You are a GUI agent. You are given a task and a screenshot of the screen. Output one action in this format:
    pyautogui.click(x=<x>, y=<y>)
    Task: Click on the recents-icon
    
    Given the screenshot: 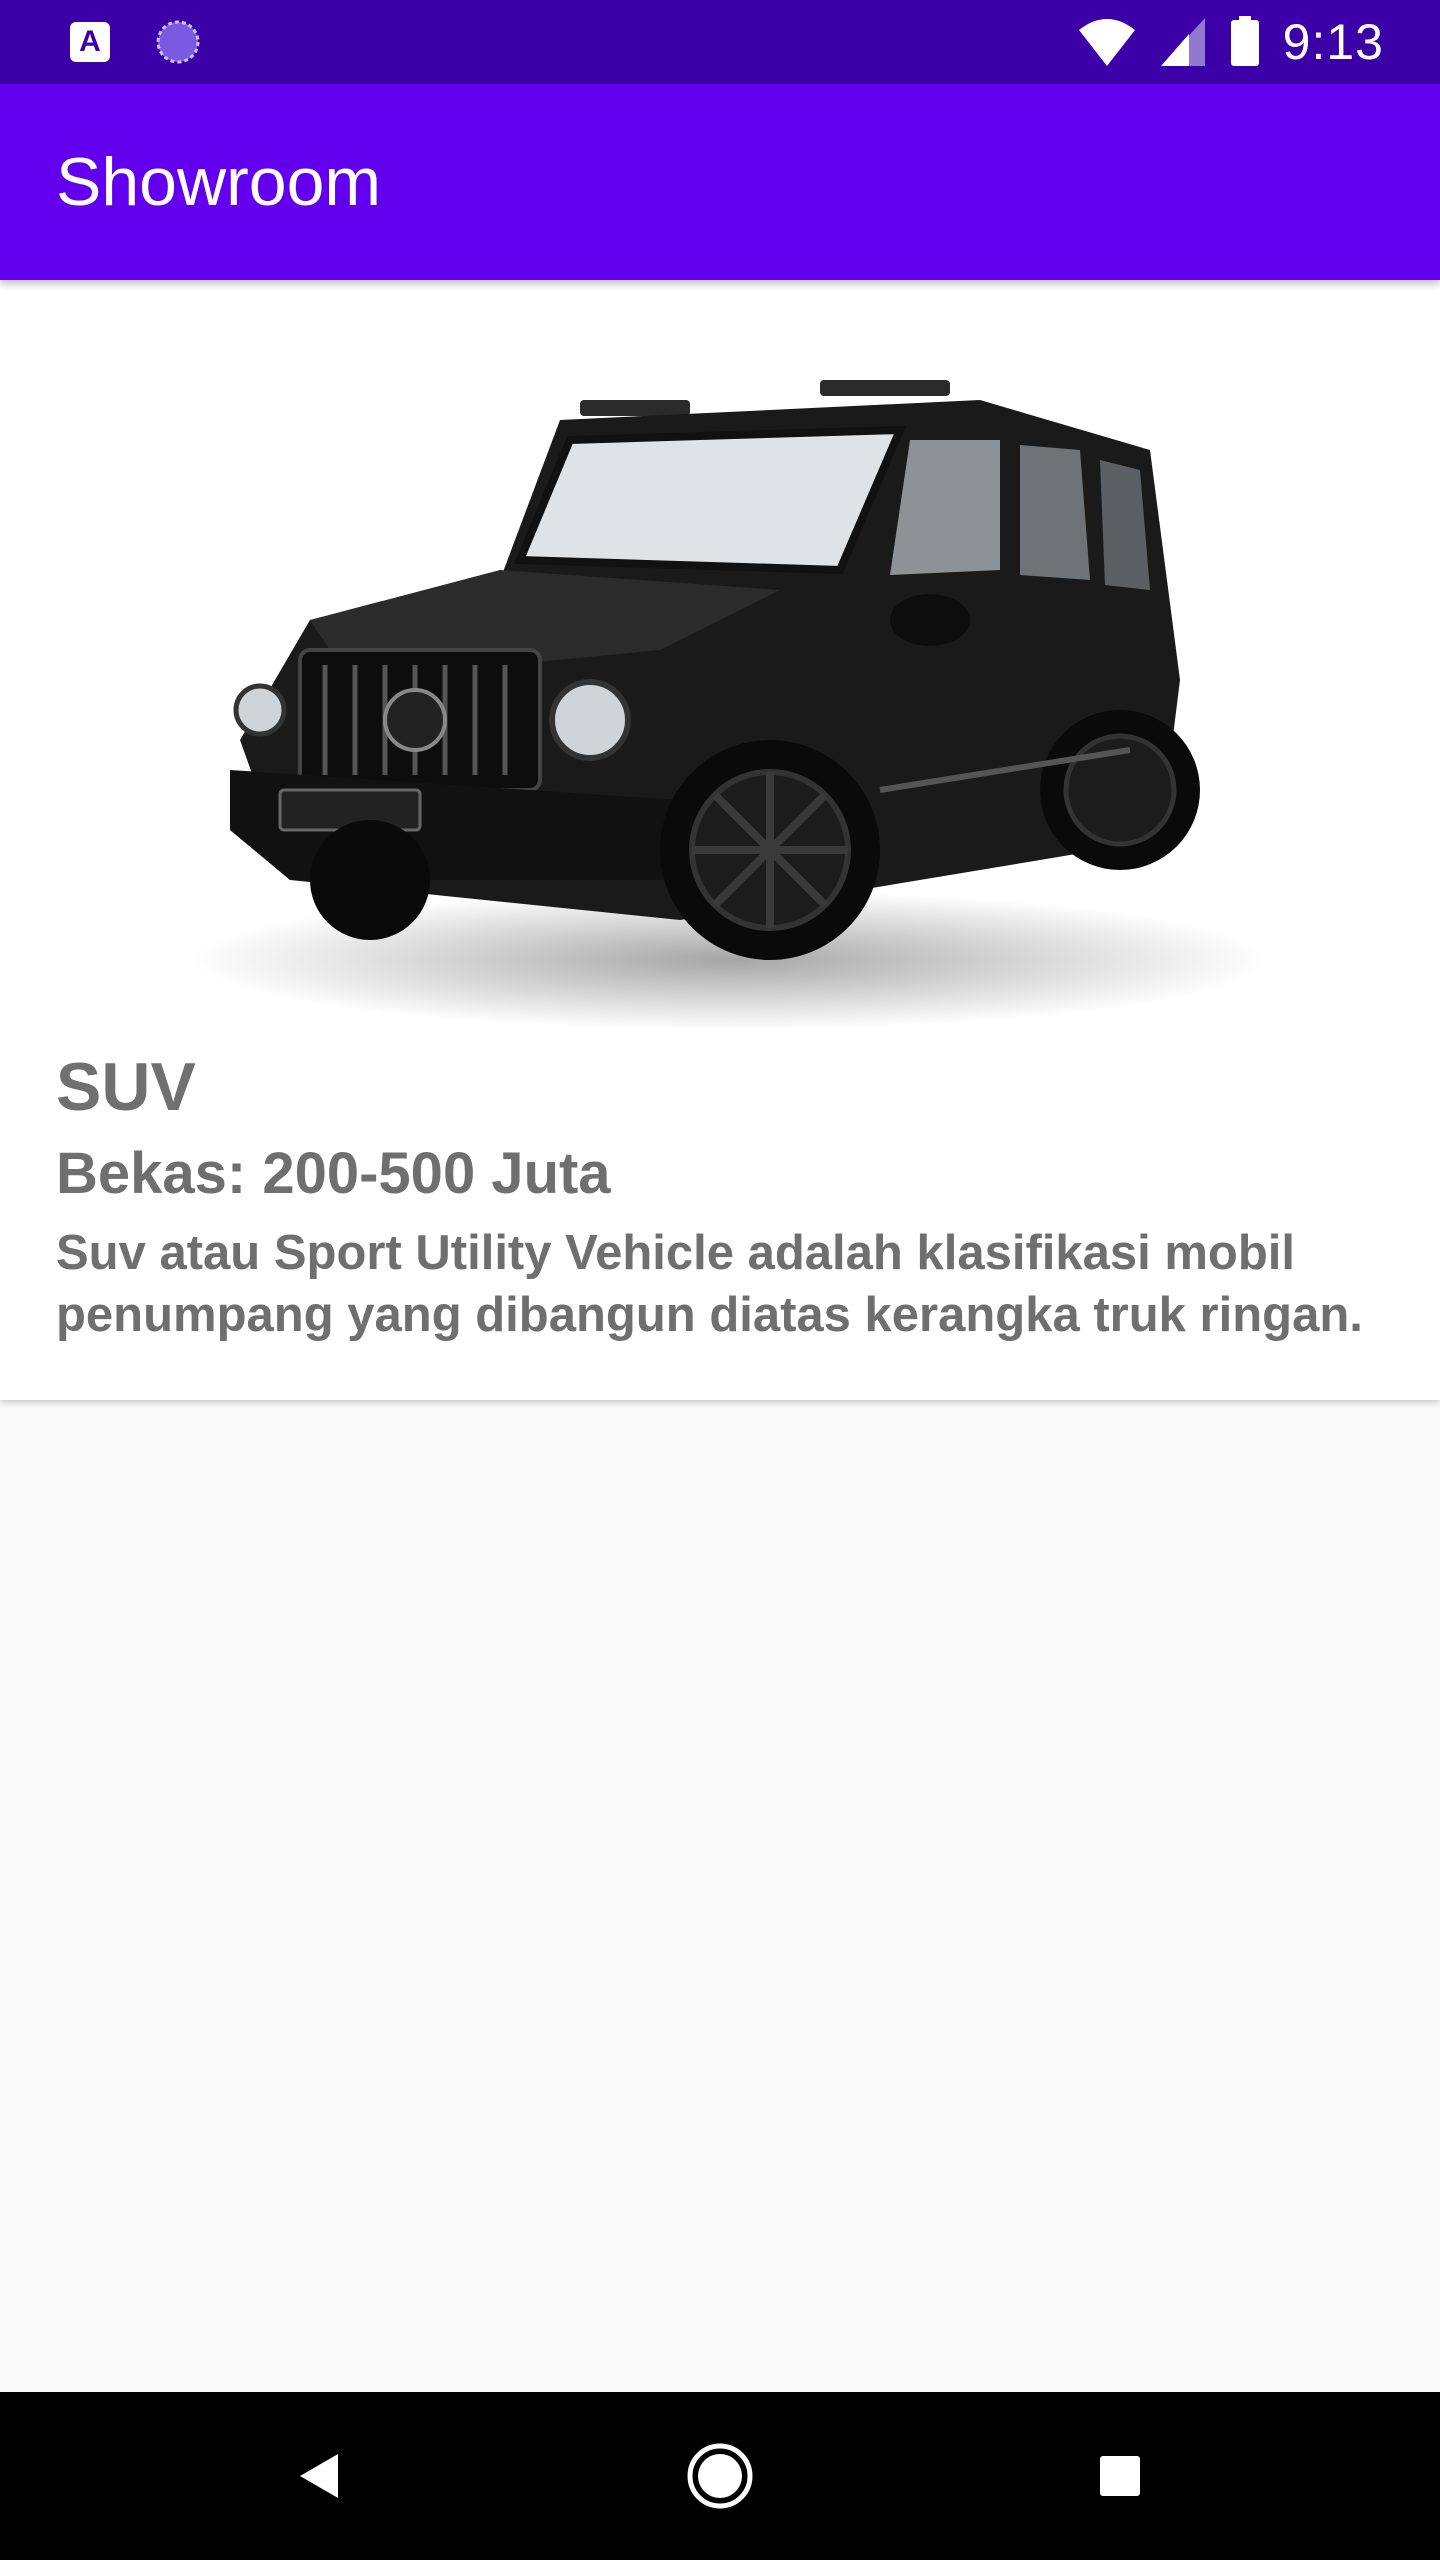 What is the action you would take?
    pyautogui.click(x=1120, y=2476)
    